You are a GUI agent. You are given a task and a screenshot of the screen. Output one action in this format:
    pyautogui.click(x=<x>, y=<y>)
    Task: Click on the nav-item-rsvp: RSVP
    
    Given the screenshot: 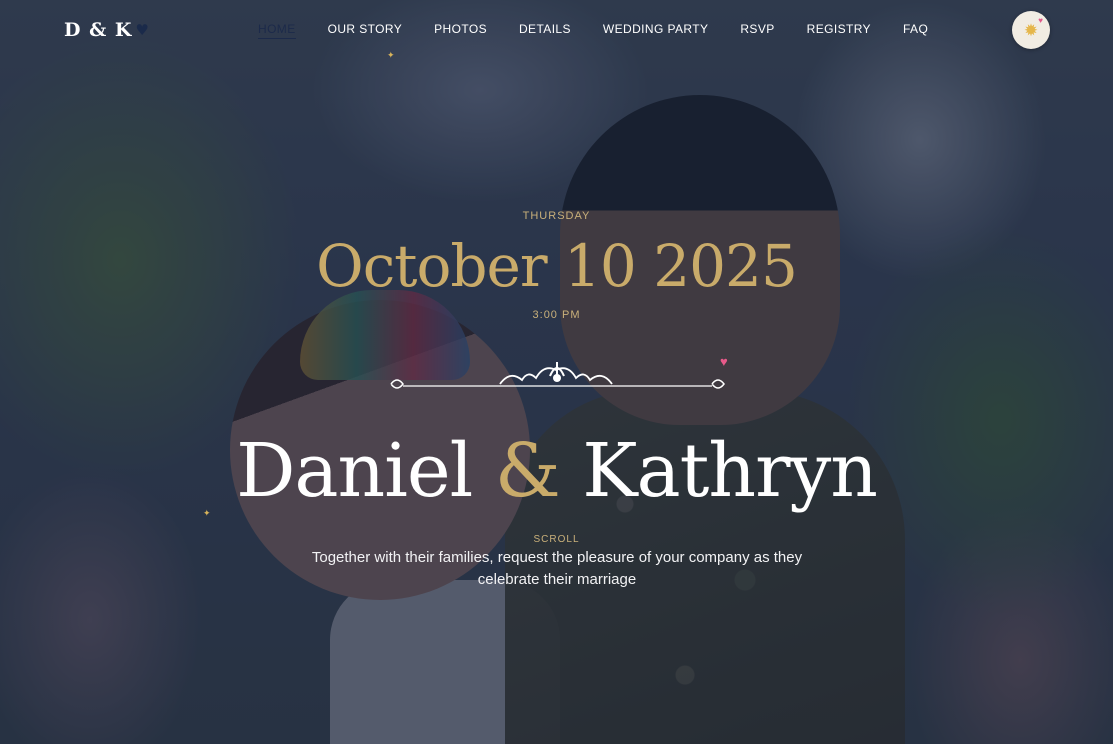 What is the action you would take?
    pyautogui.click(x=757, y=30)
    